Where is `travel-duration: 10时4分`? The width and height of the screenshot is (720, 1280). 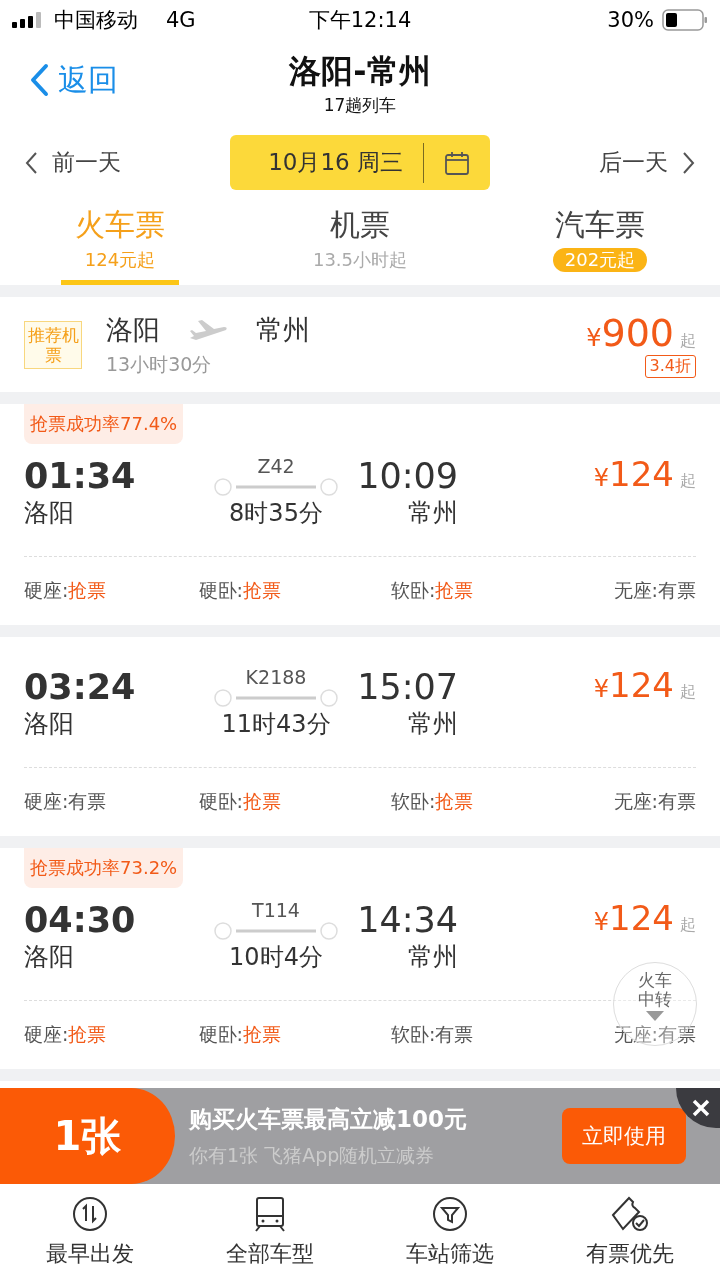
travel-duration: 10时4分 is located at coordinates (276, 957).